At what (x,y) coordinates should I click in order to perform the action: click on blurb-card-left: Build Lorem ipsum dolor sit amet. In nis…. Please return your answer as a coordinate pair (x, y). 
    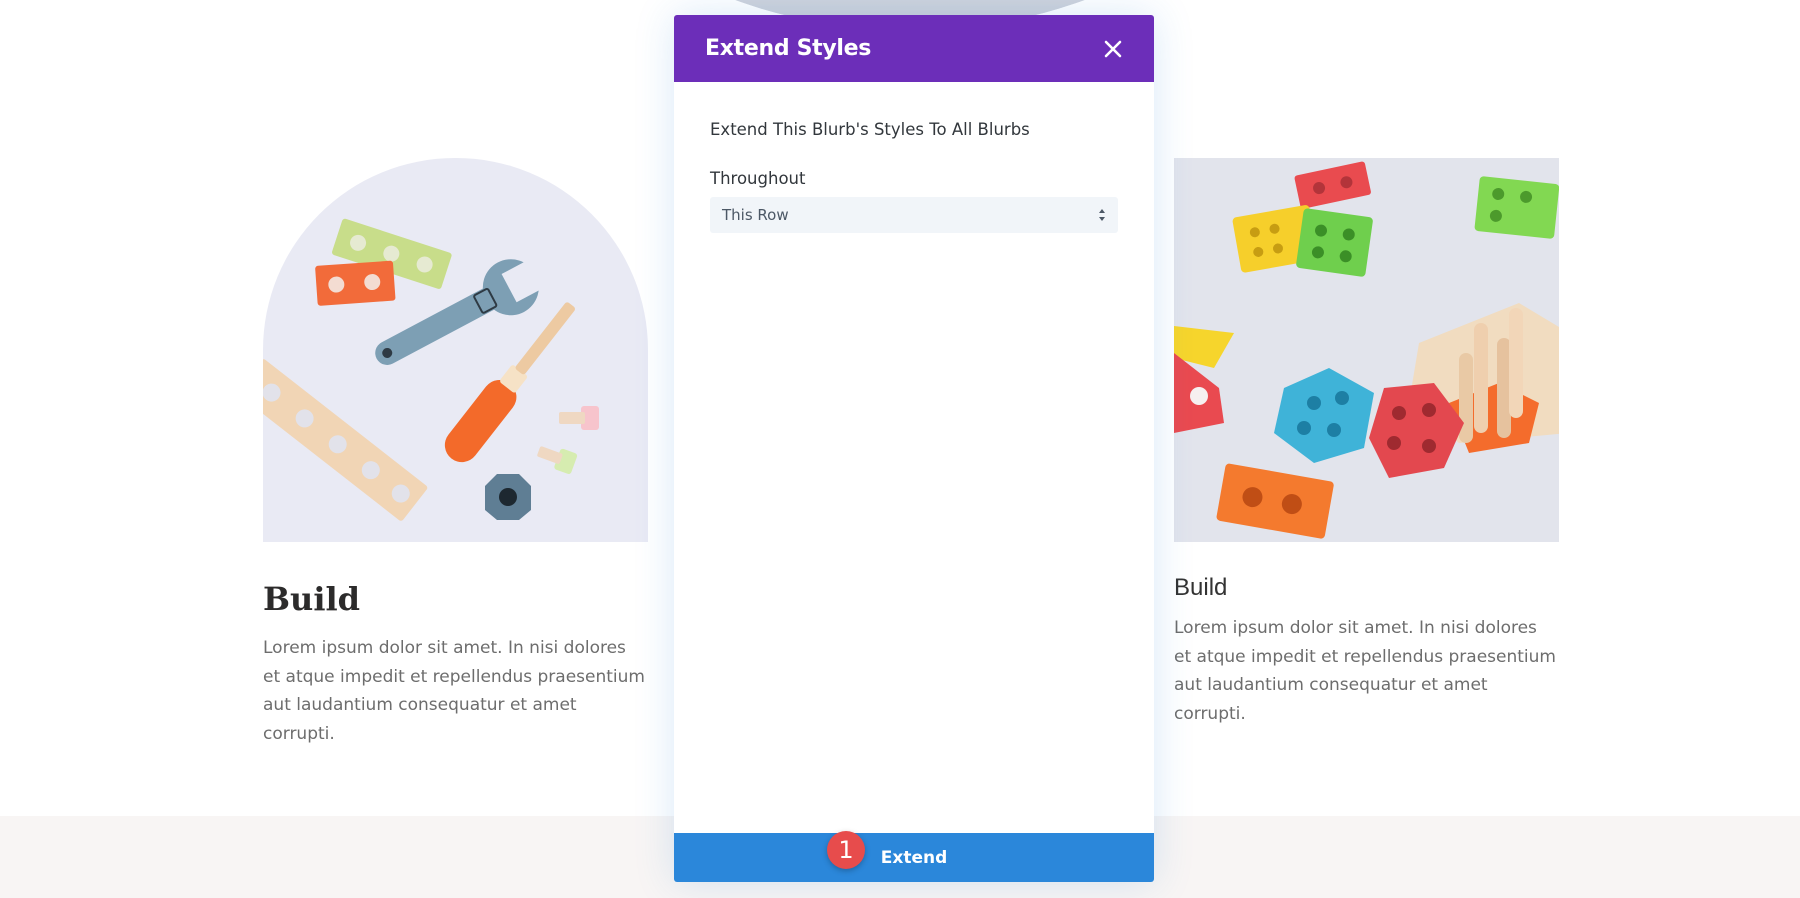
    Looking at the image, I should click on (455, 453).